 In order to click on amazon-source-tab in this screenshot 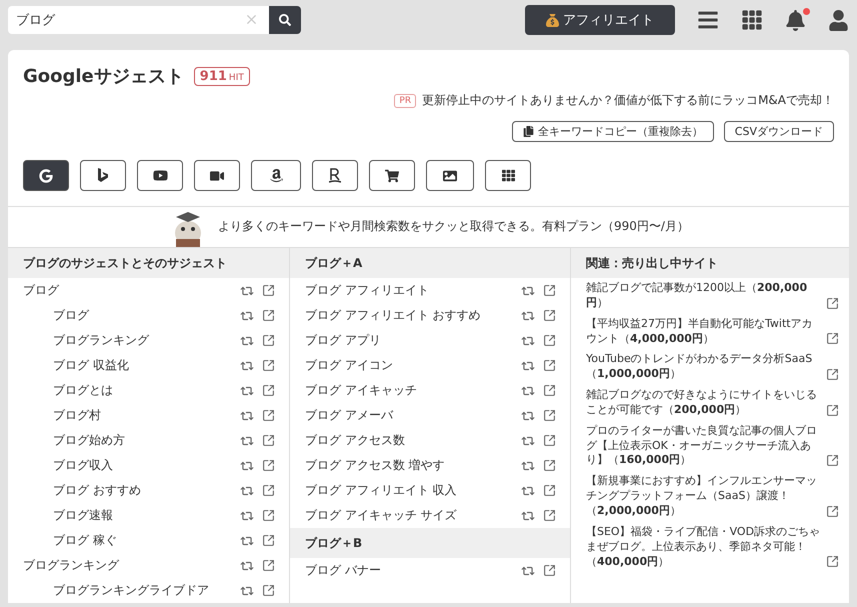, I will do `click(276, 175)`.